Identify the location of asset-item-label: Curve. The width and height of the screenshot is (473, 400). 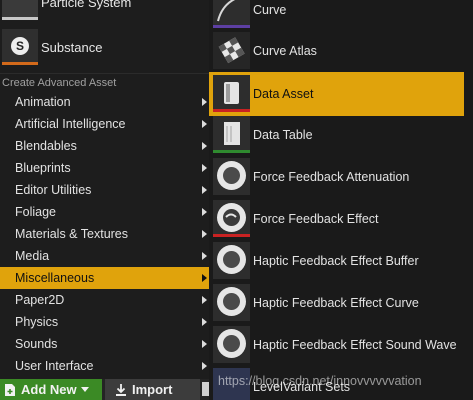
(270, 10).